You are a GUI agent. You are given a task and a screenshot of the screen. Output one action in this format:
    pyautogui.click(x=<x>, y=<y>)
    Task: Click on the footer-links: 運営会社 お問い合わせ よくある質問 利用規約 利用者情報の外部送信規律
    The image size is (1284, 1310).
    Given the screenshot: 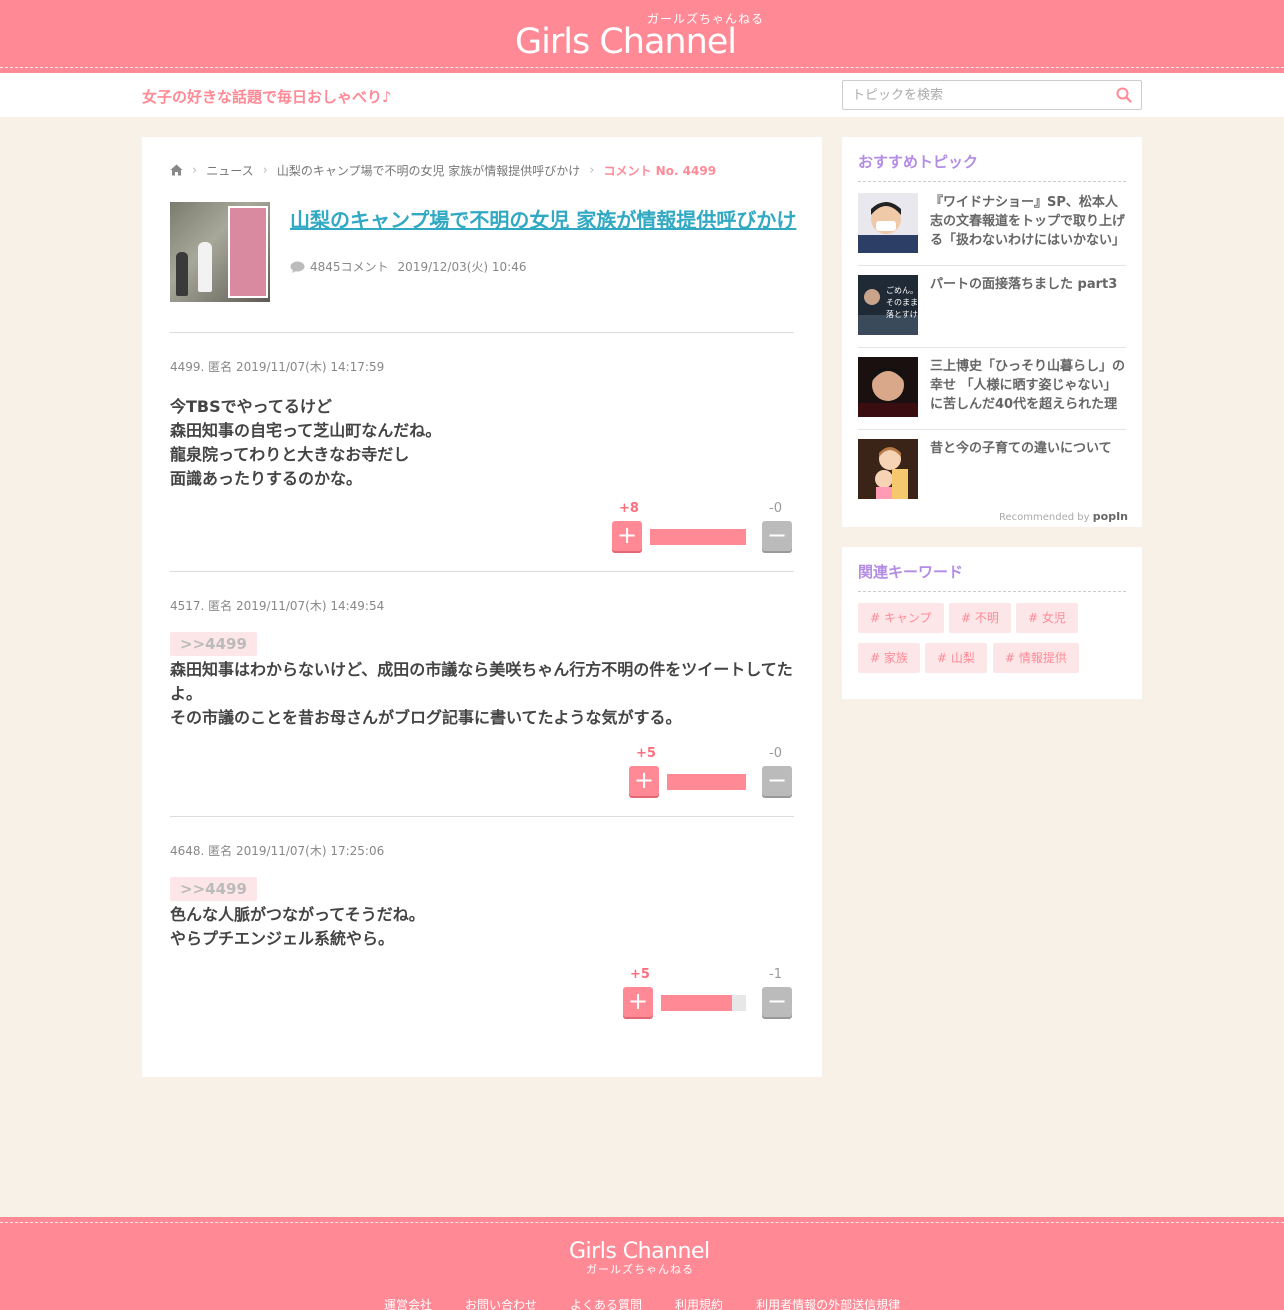 What is the action you would take?
    pyautogui.click(x=658, y=1303)
    